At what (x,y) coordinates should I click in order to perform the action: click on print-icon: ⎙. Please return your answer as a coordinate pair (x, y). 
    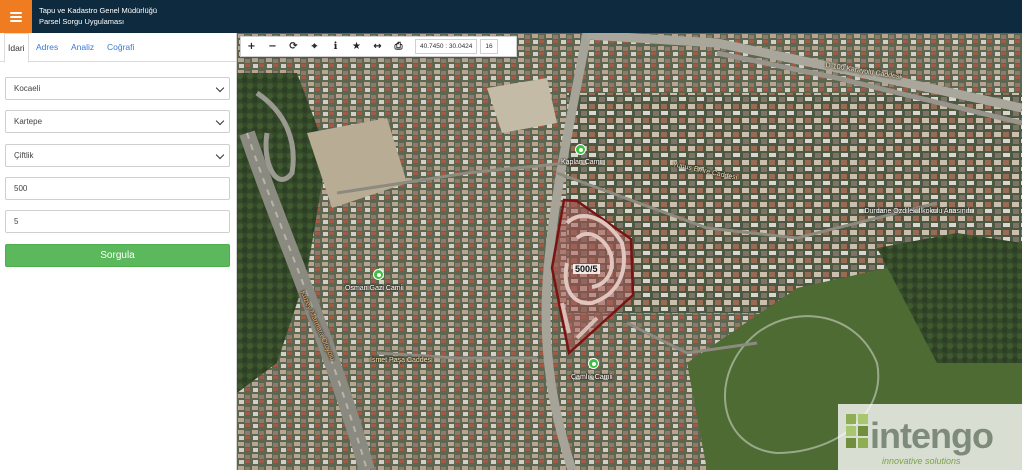
    Looking at the image, I should click on (398, 46).